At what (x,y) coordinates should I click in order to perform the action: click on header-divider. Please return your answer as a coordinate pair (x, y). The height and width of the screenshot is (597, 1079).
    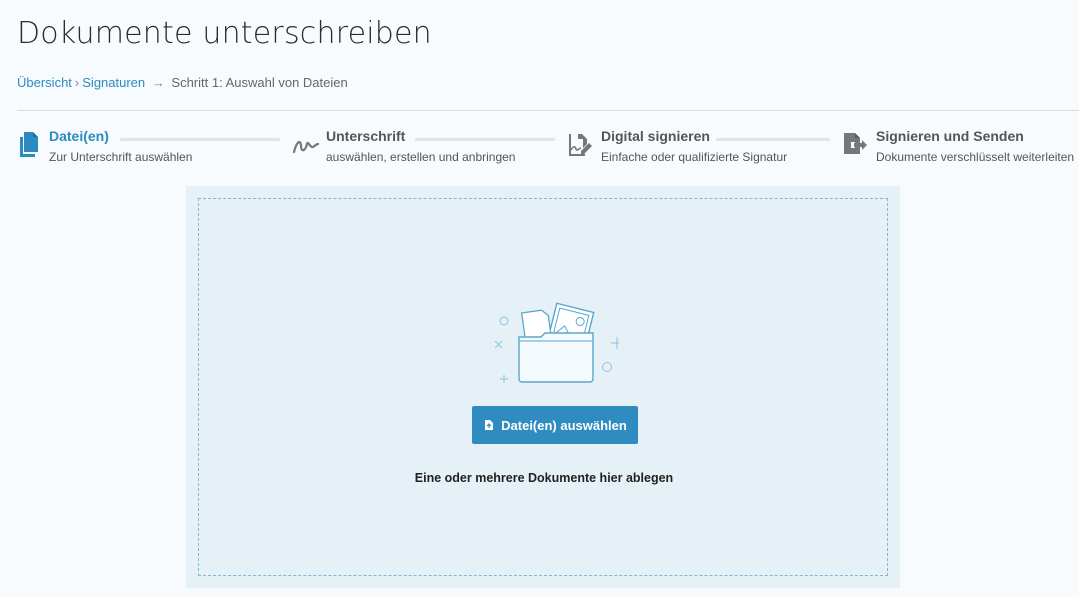
    Looking at the image, I should click on (548, 110).